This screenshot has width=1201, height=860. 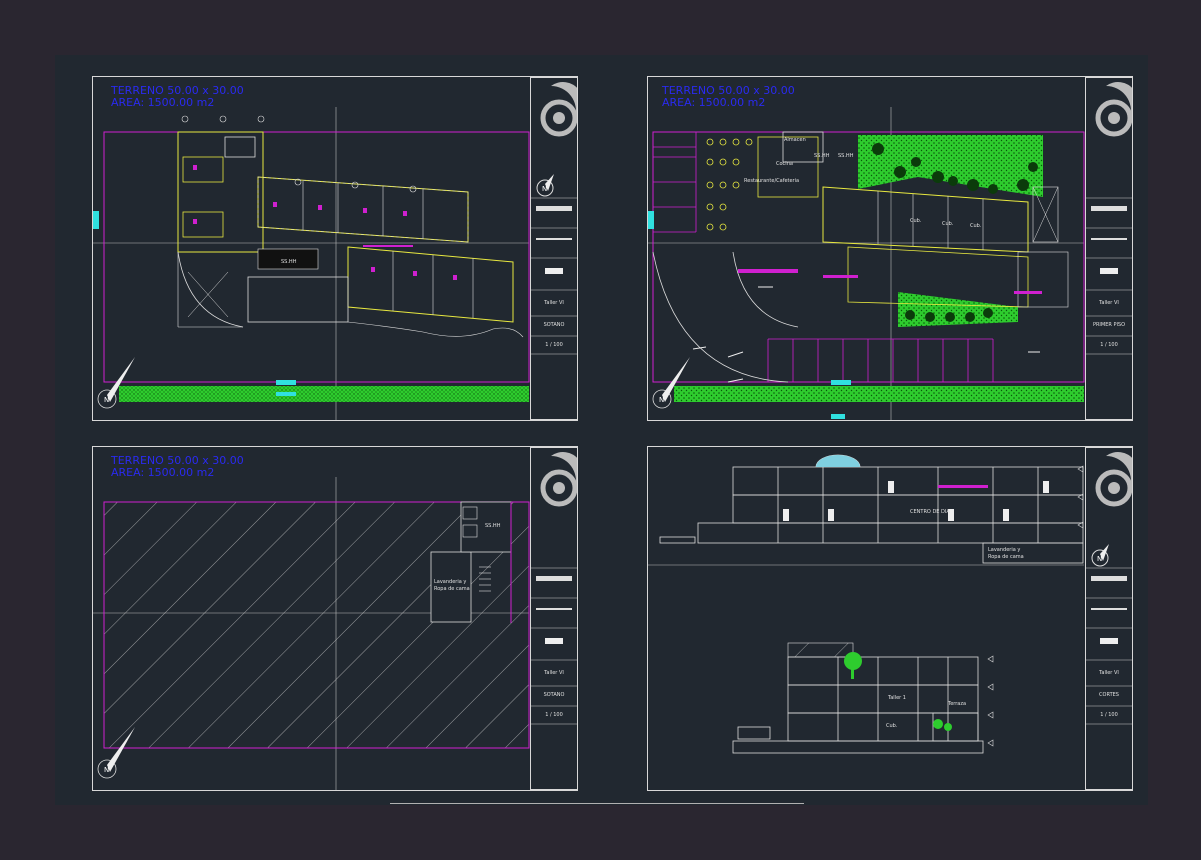 What do you see at coordinates (866, 604) in the screenshot?
I see `sections-drawing` at bounding box center [866, 604].